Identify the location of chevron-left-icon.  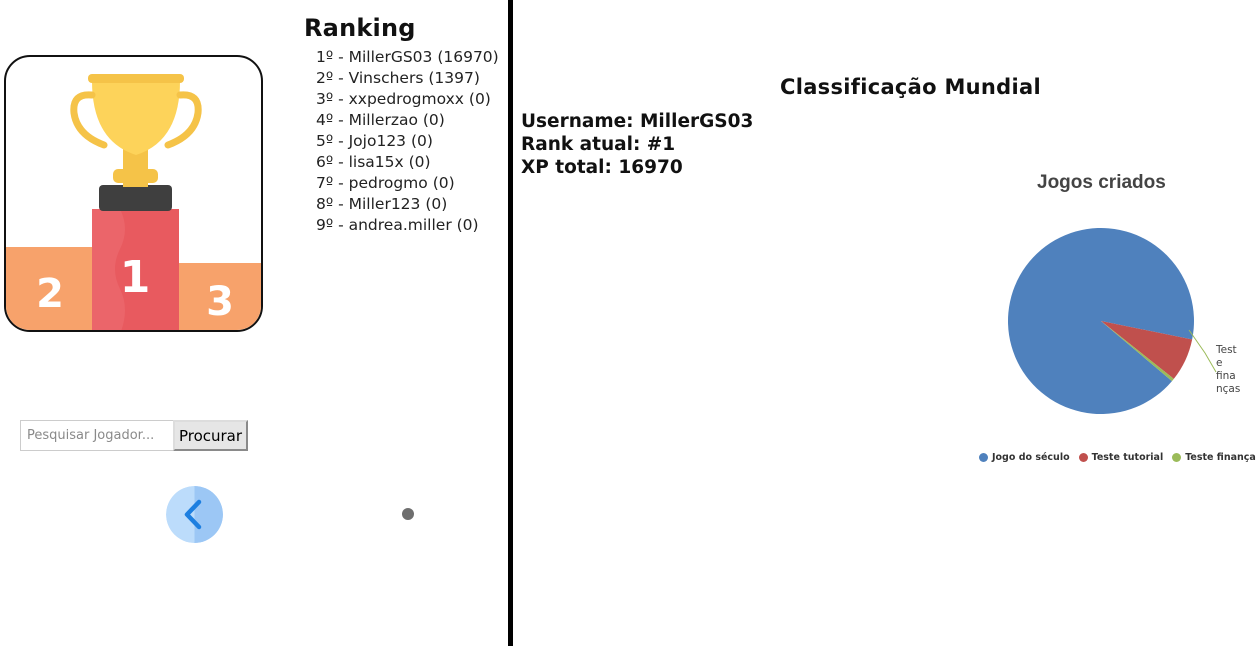
(194, 514).